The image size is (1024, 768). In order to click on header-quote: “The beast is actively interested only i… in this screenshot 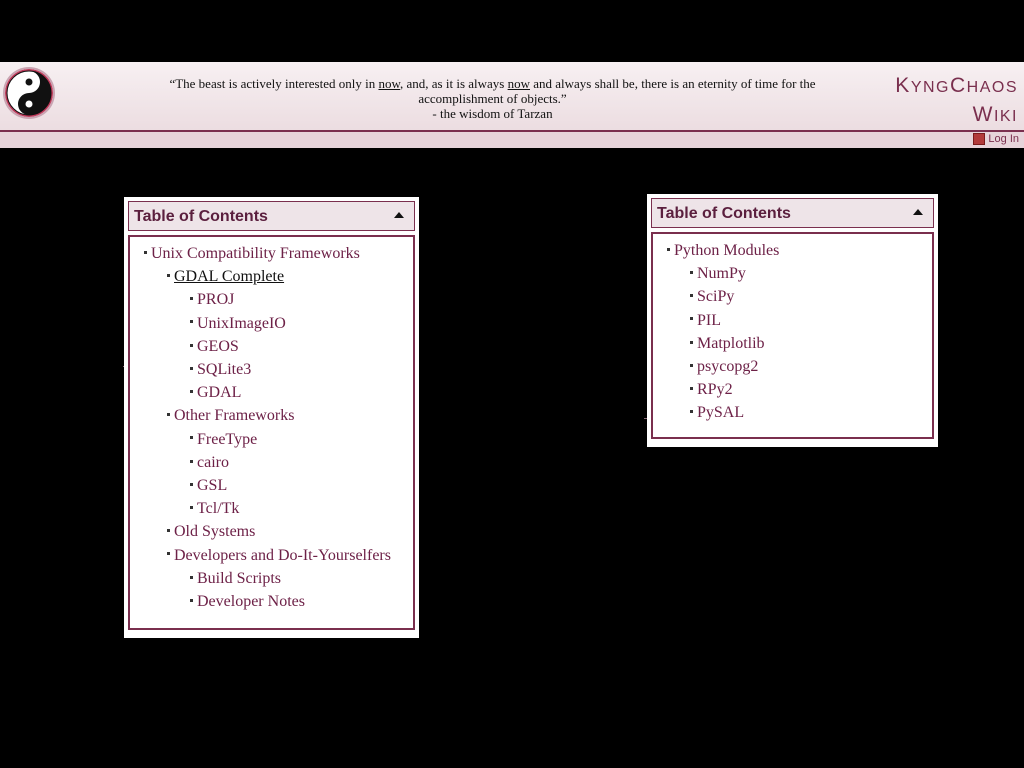, I will do `click(492, 98)`.